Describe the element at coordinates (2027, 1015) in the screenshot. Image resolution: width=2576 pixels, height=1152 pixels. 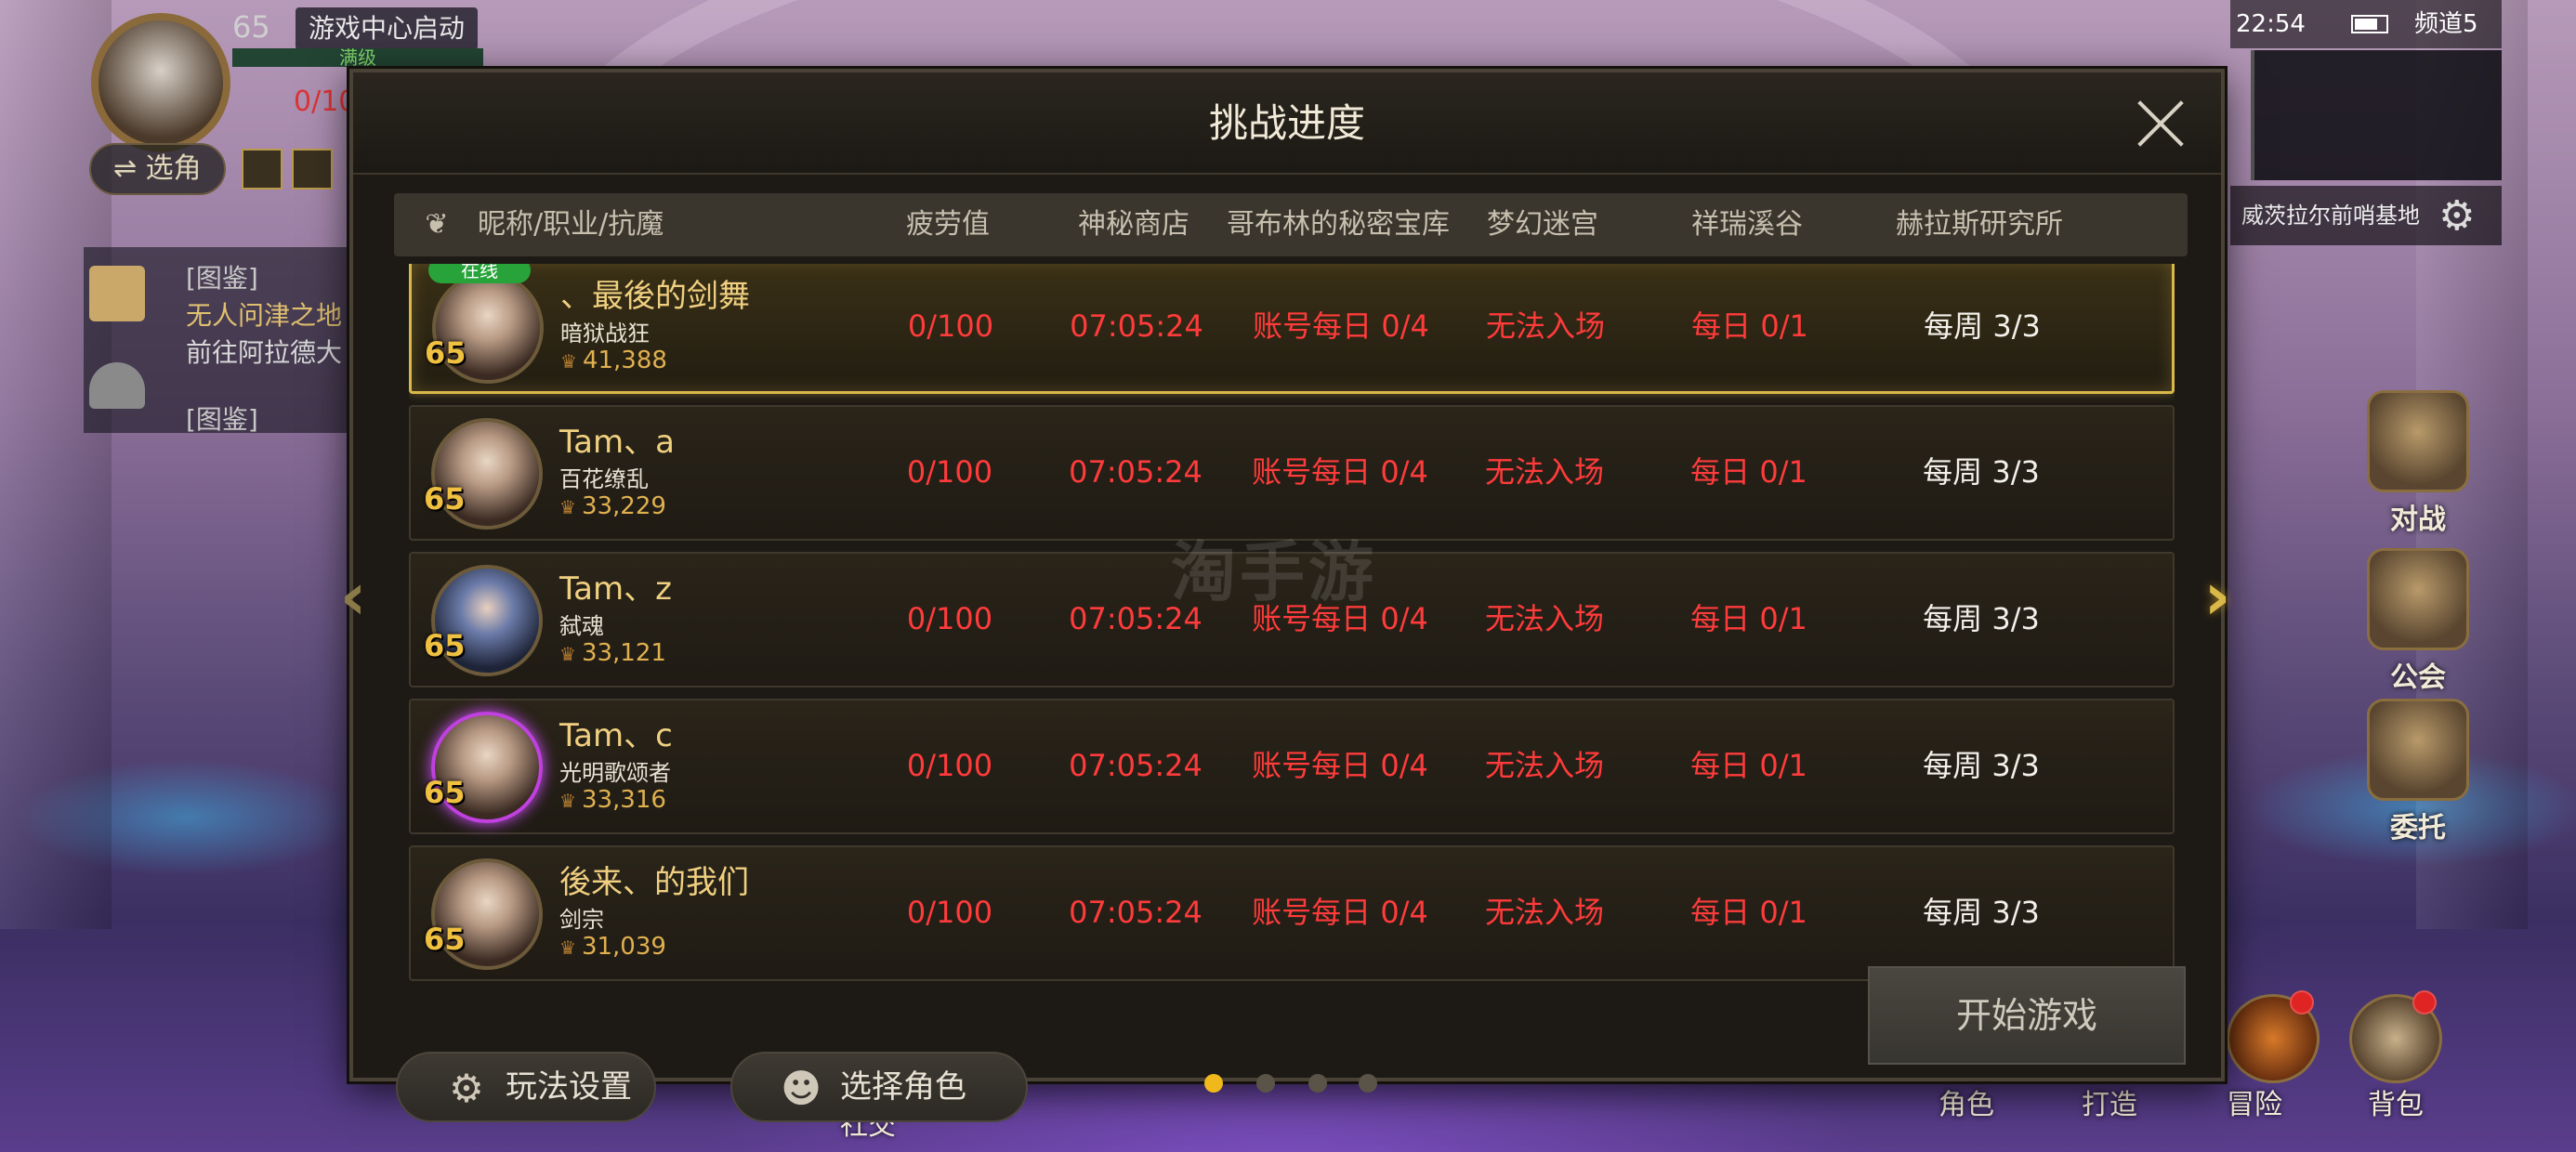
I see `start-game-button: 开始游戏` at that location.